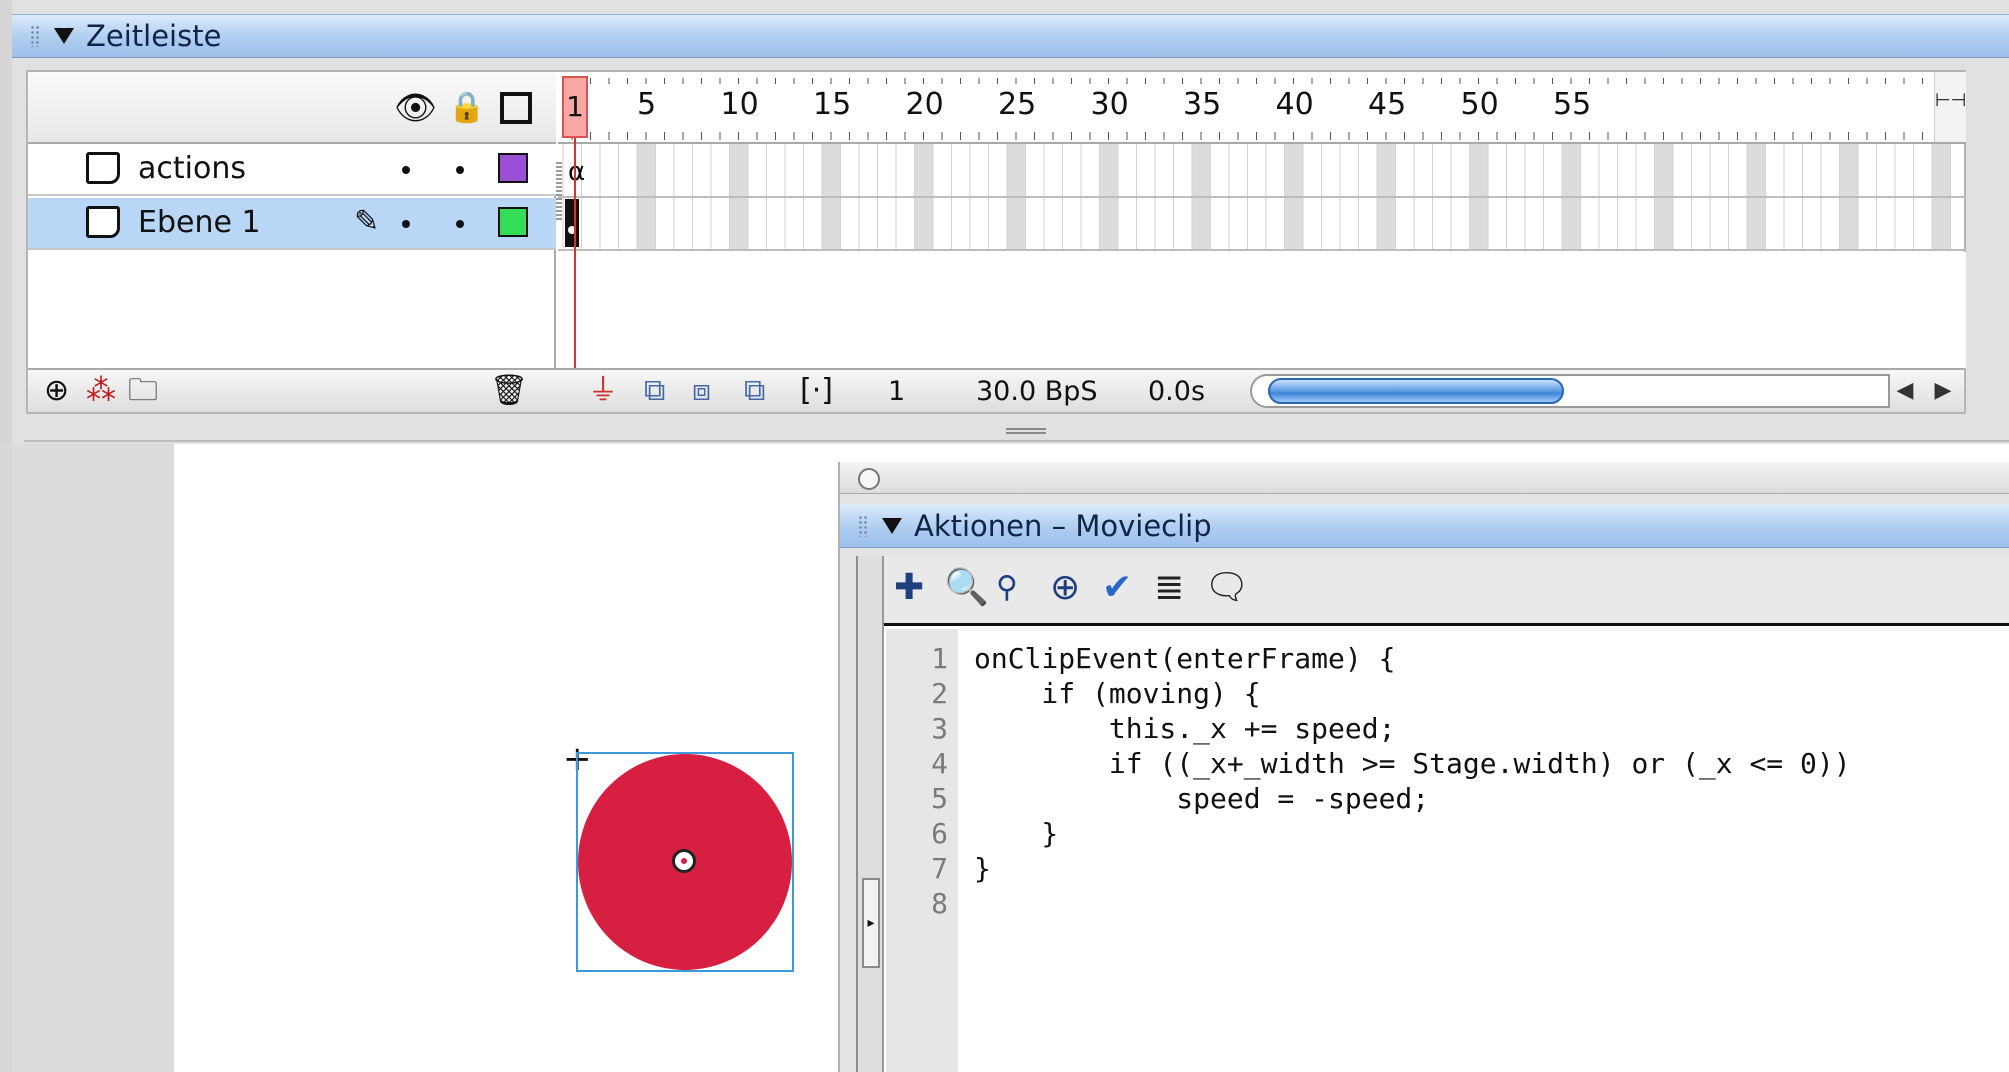 The height and width of the screenshot is (1072, 2009). What do you see at coordinates (939, 868) in the screenshot?
I see `line-number: 7` at bounding box center [939, 868].